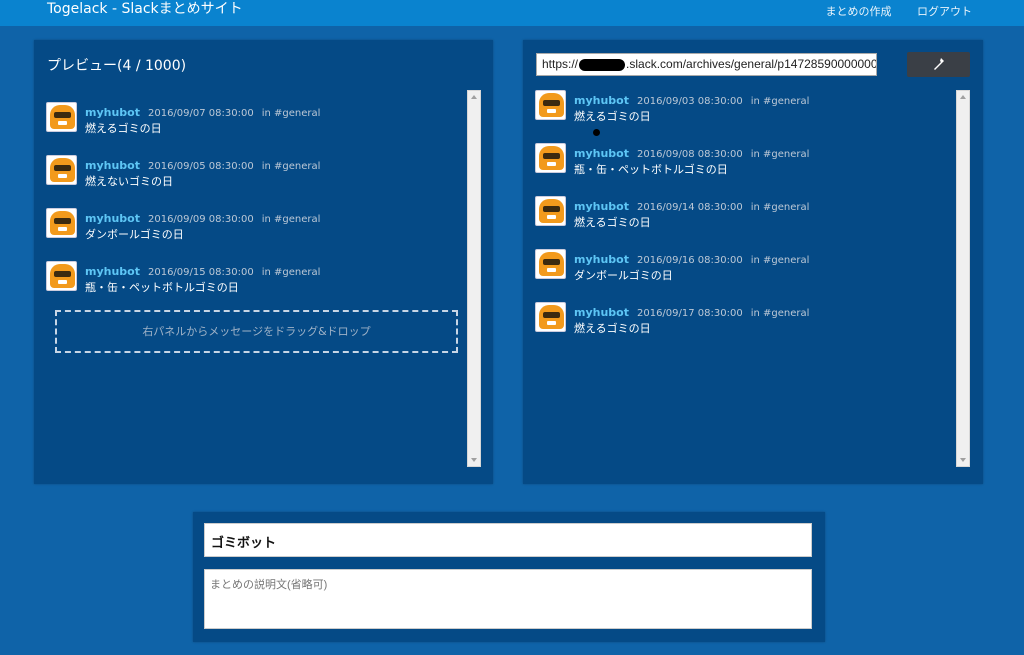 The image size is (1024, 655). What do you see at coordinates (129, 181) in the screenshot?
I see `message-text: 燃えないゴミの日` at bounding box center [129, 181].